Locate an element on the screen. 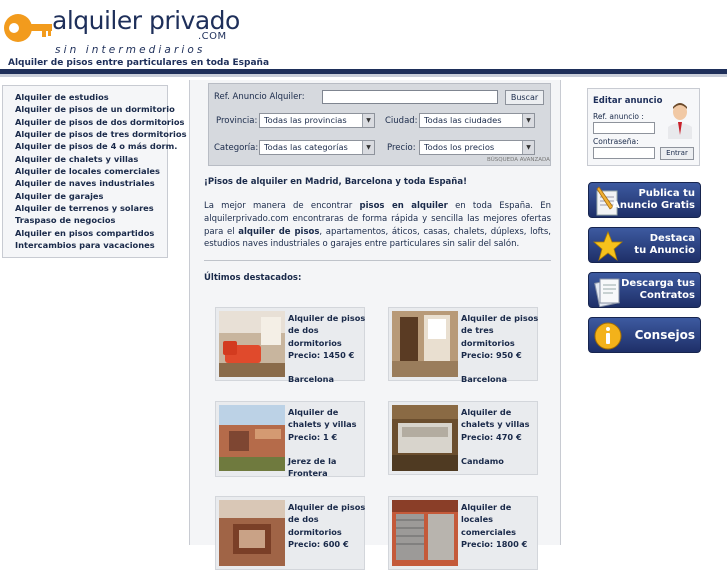 The width and height of the screenshot is (727, 570). site-logo: alquiler privado .COM sin intermediarios is located at coordinates (121, 30).